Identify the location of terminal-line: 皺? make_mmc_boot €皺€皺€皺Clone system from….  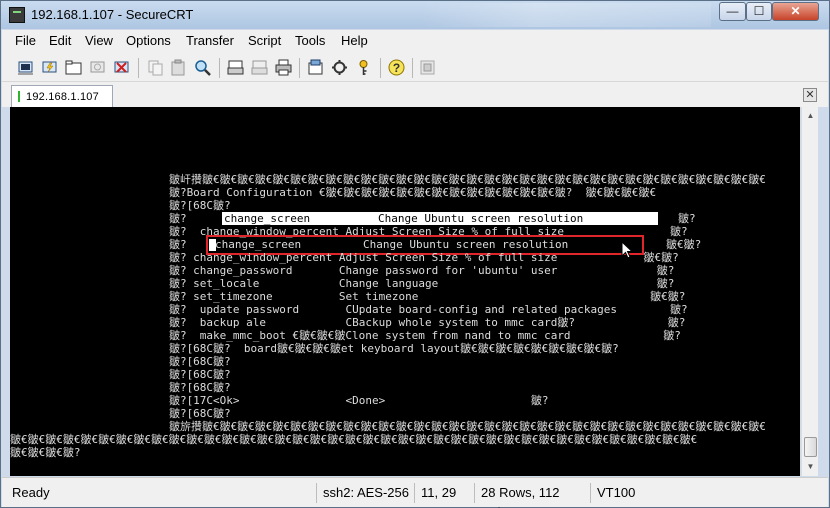
(345, 335).